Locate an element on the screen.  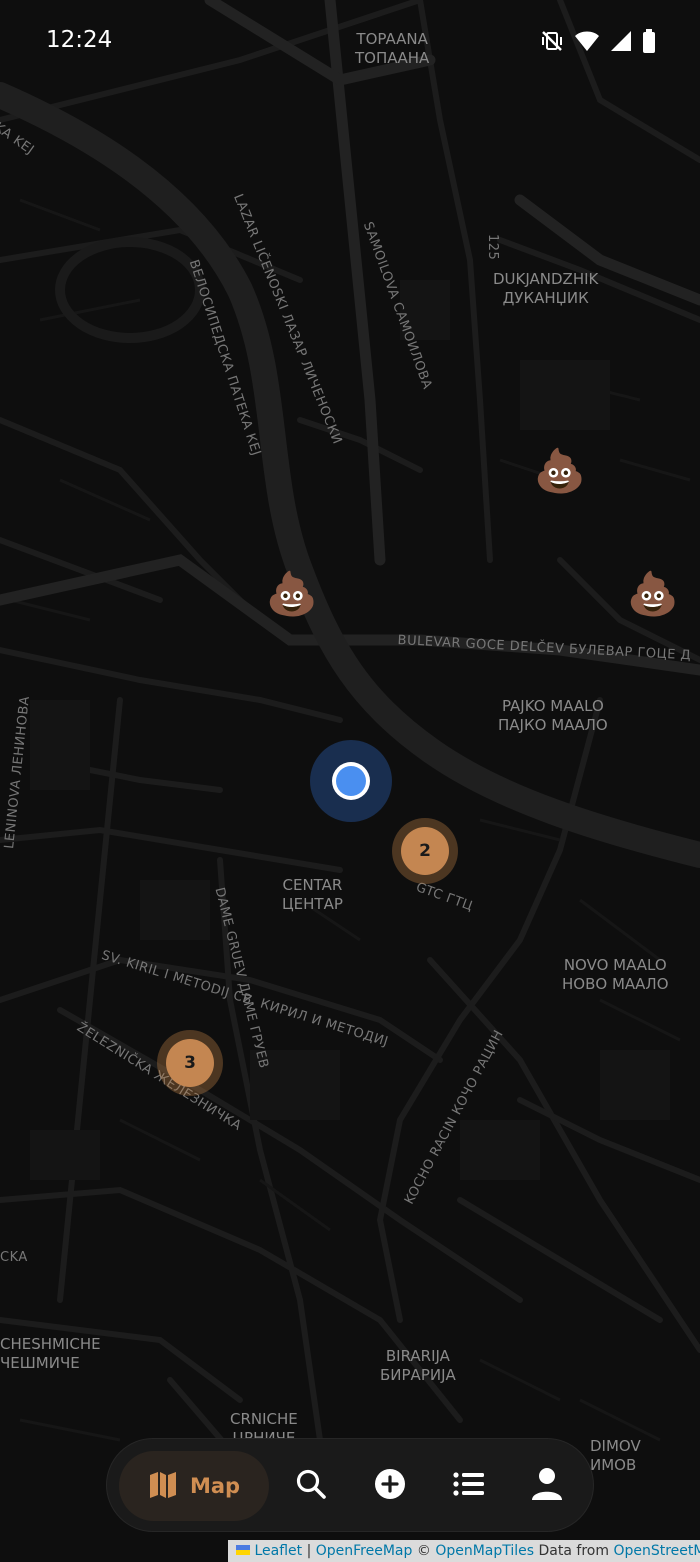
user-location-marker is located at coordinates (351, 781).